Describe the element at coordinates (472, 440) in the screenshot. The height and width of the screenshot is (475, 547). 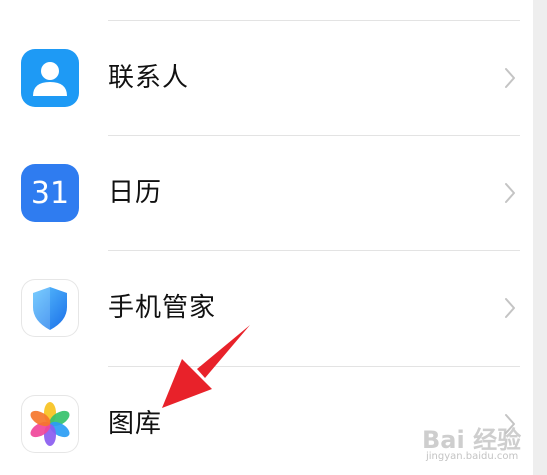
I see `watermark-text: Bai 经验` at that location.